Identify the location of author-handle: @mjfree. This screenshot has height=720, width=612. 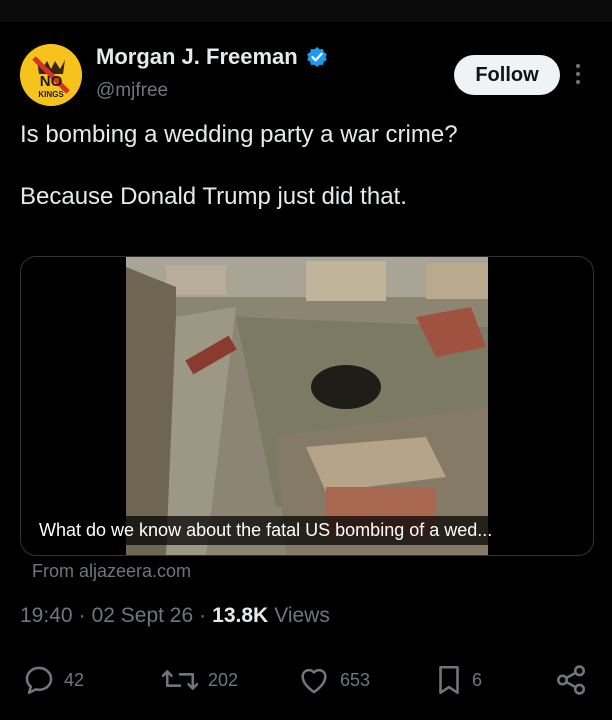
(132, 91).